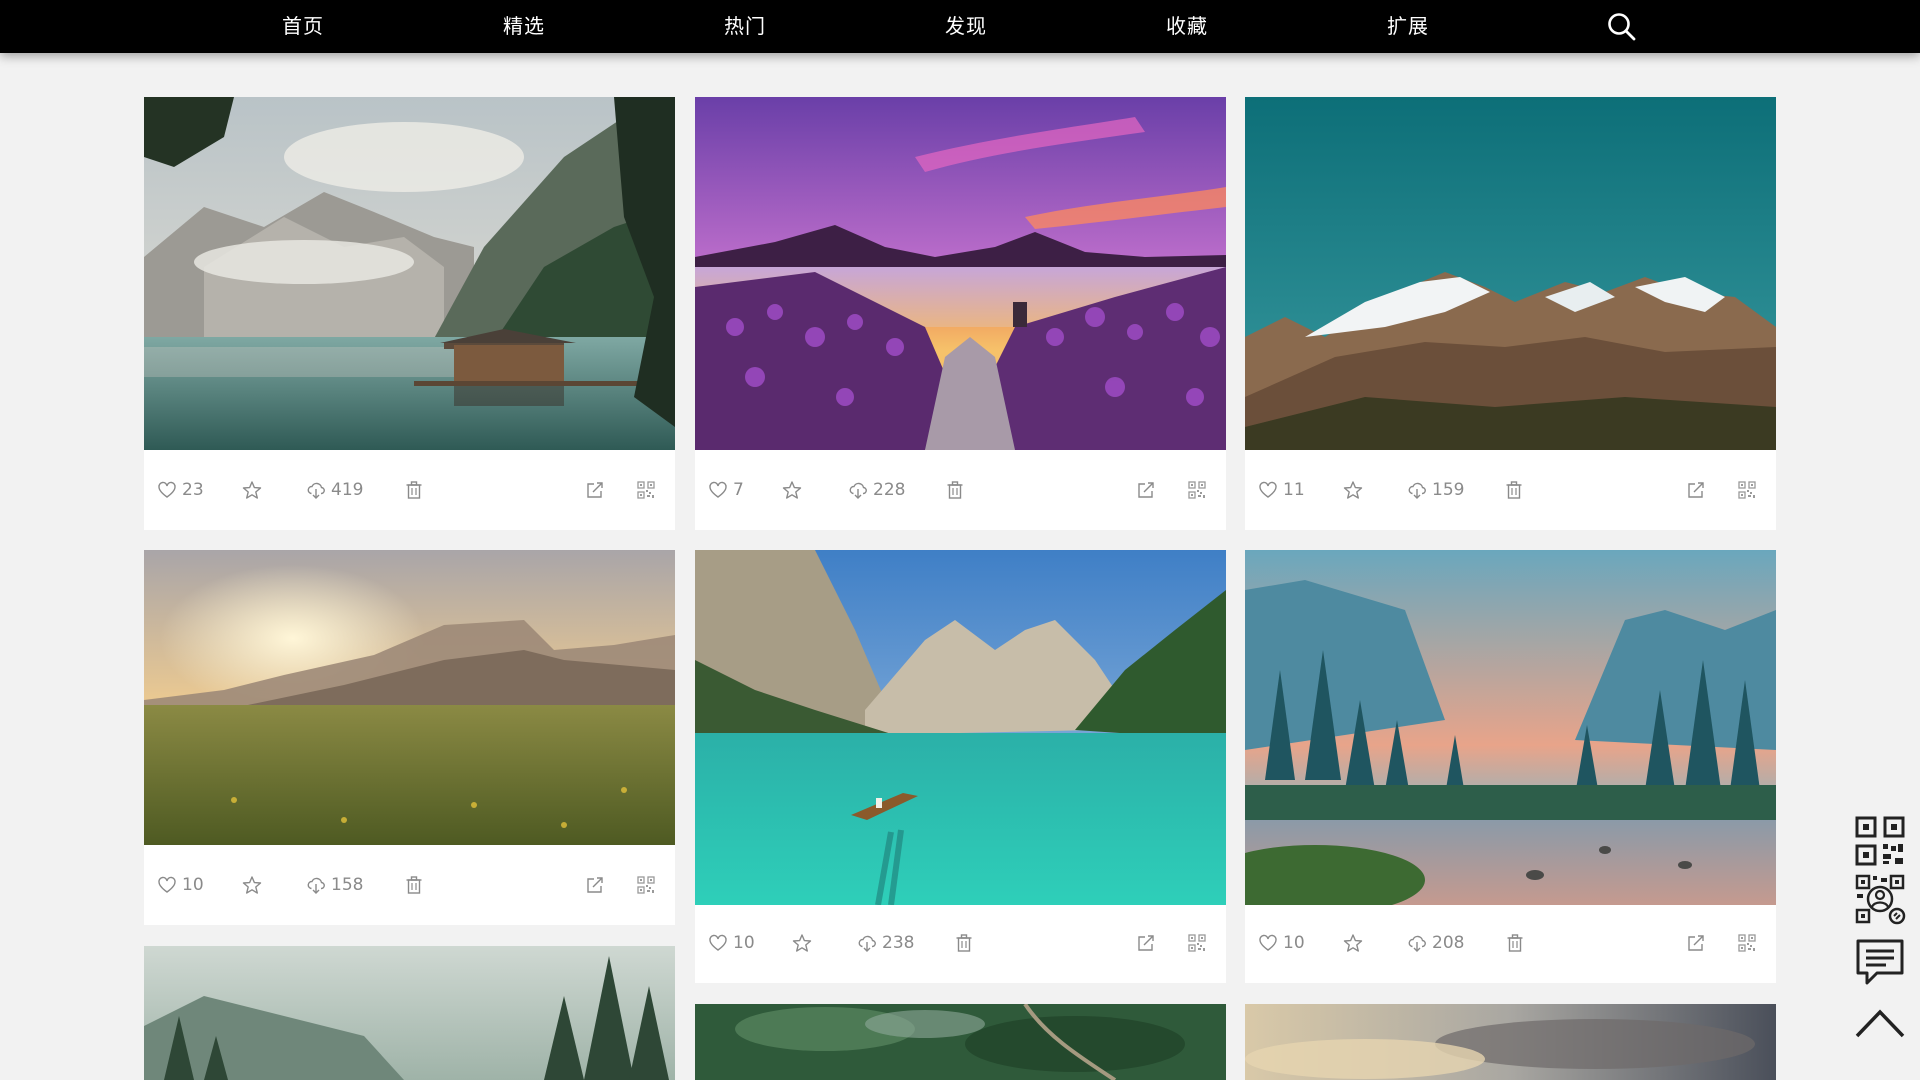  I want to click on nav-item-discover: 发现, so click(966, 26).